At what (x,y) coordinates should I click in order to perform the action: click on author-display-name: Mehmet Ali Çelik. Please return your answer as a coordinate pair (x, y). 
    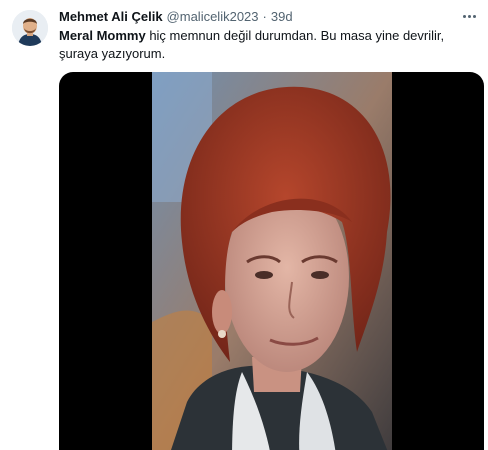
    Looking at the image, I should click on (111, 16).